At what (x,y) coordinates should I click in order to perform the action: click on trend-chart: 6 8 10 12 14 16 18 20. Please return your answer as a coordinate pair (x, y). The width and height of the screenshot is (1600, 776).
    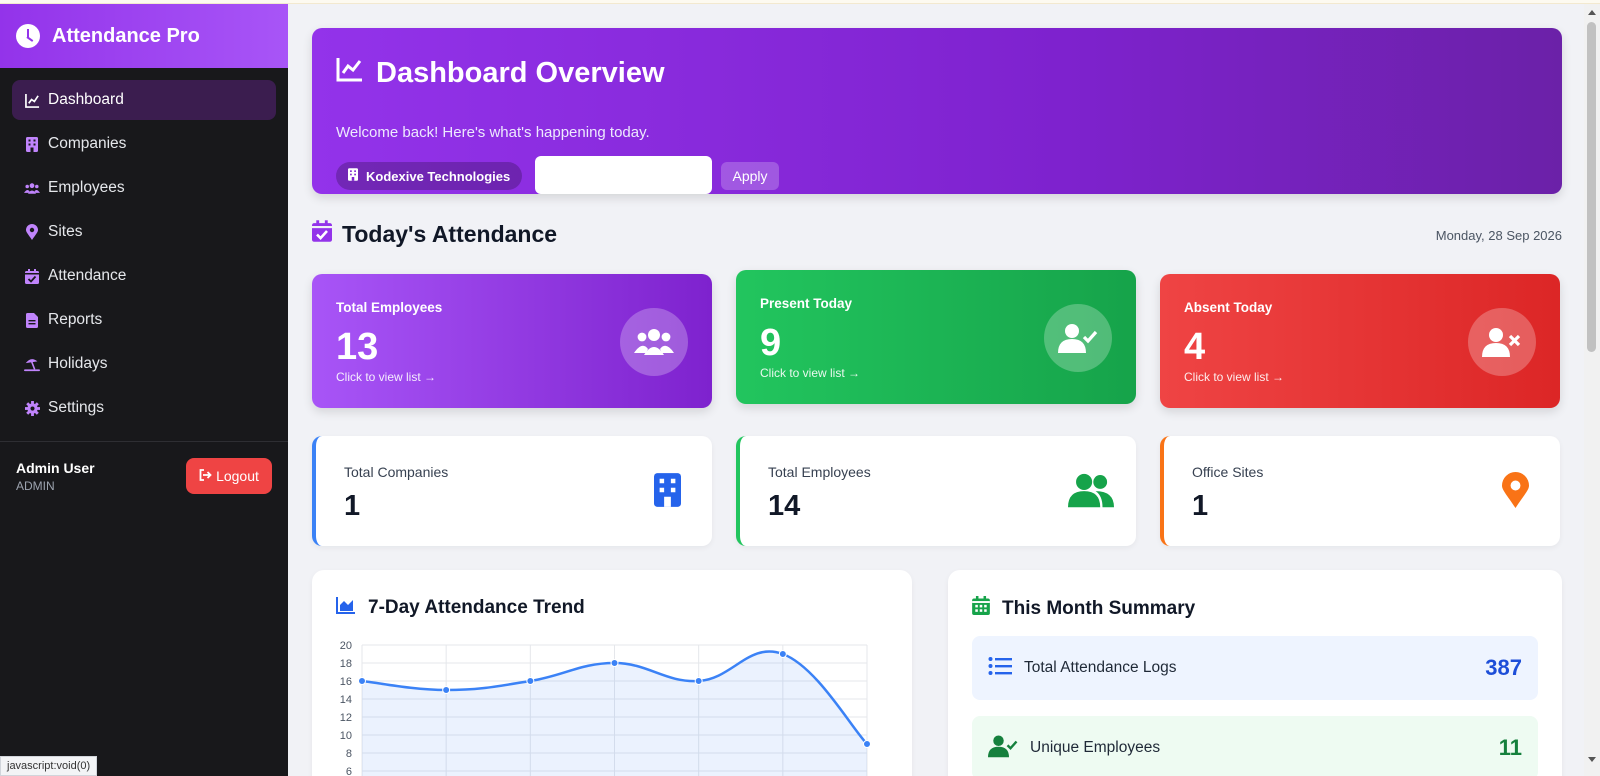
    Looking at the image, I should click on (605, 708).